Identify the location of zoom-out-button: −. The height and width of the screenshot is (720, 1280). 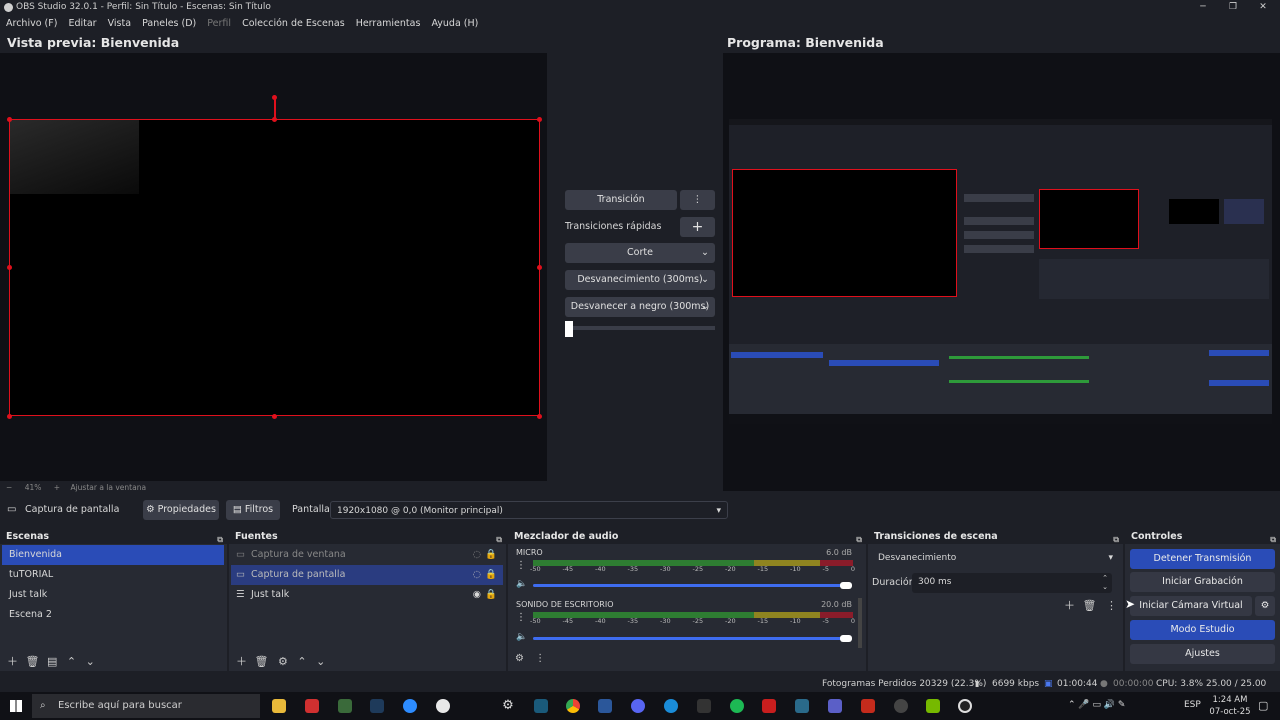
(9, 487).